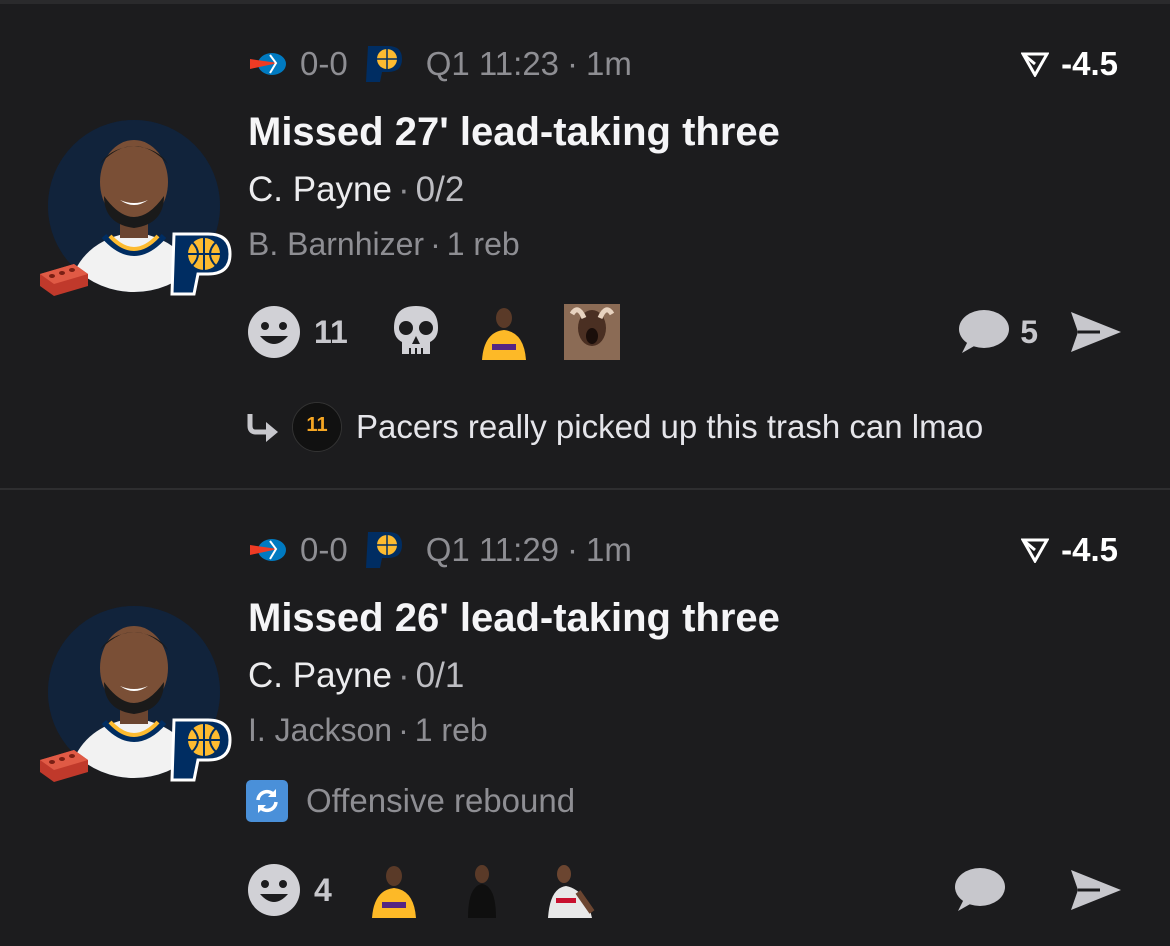 This screenshot has width=1170, height=946. Describe the element at coordinates (591, 332) in the screenshot. I see `shocked-reaction-icon` at that location.